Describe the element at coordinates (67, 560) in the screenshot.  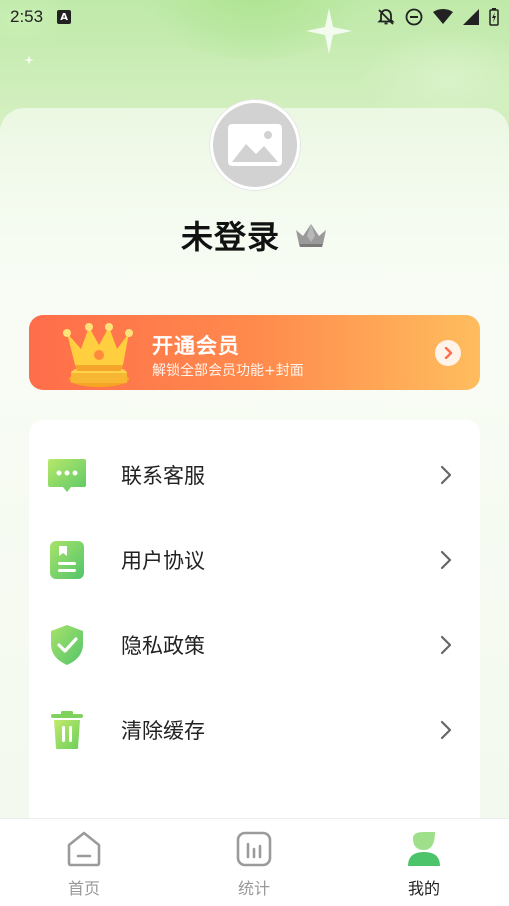
I see `document-icon` at that location.